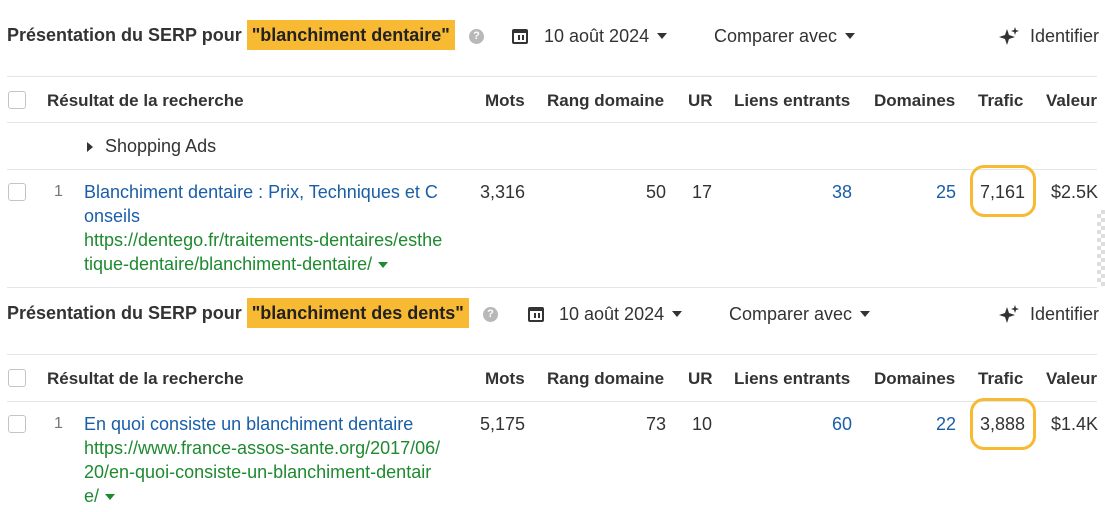 The height and width of the screenshot is (512, 1105). I want to click on backlinks-link: 60, so click(831, 424).